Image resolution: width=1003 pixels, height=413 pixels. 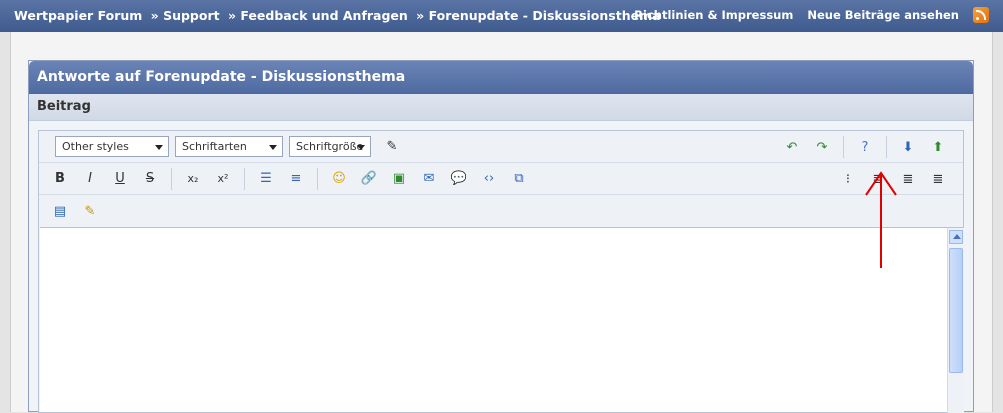 I want to click on font-dropdown: Schriftarten, so click(x=229, y=146).